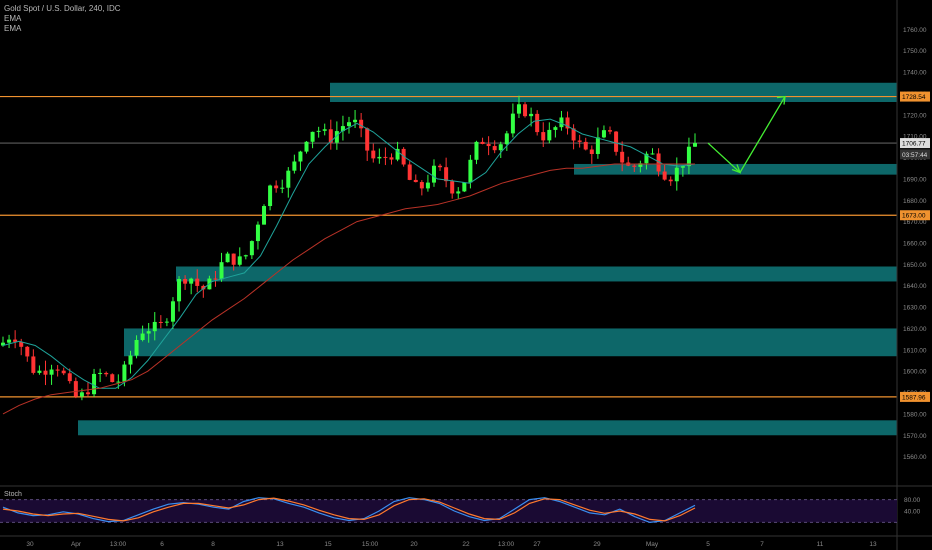 This screenshot has height=550, width=932. I want to click on price-tick-label: 1600.00, so click(915, 372).